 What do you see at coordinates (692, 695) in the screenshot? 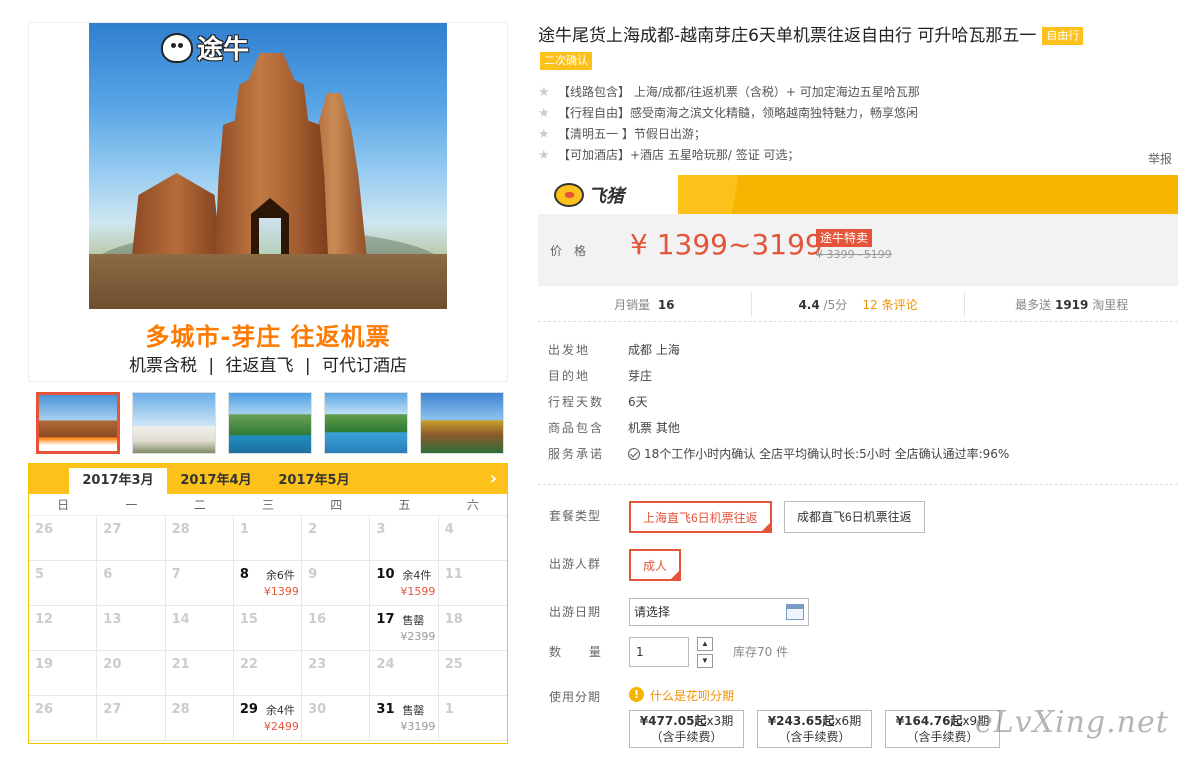
I see `huabei-info-link: 什么是花呗分期` at bounding box center [692, 695].